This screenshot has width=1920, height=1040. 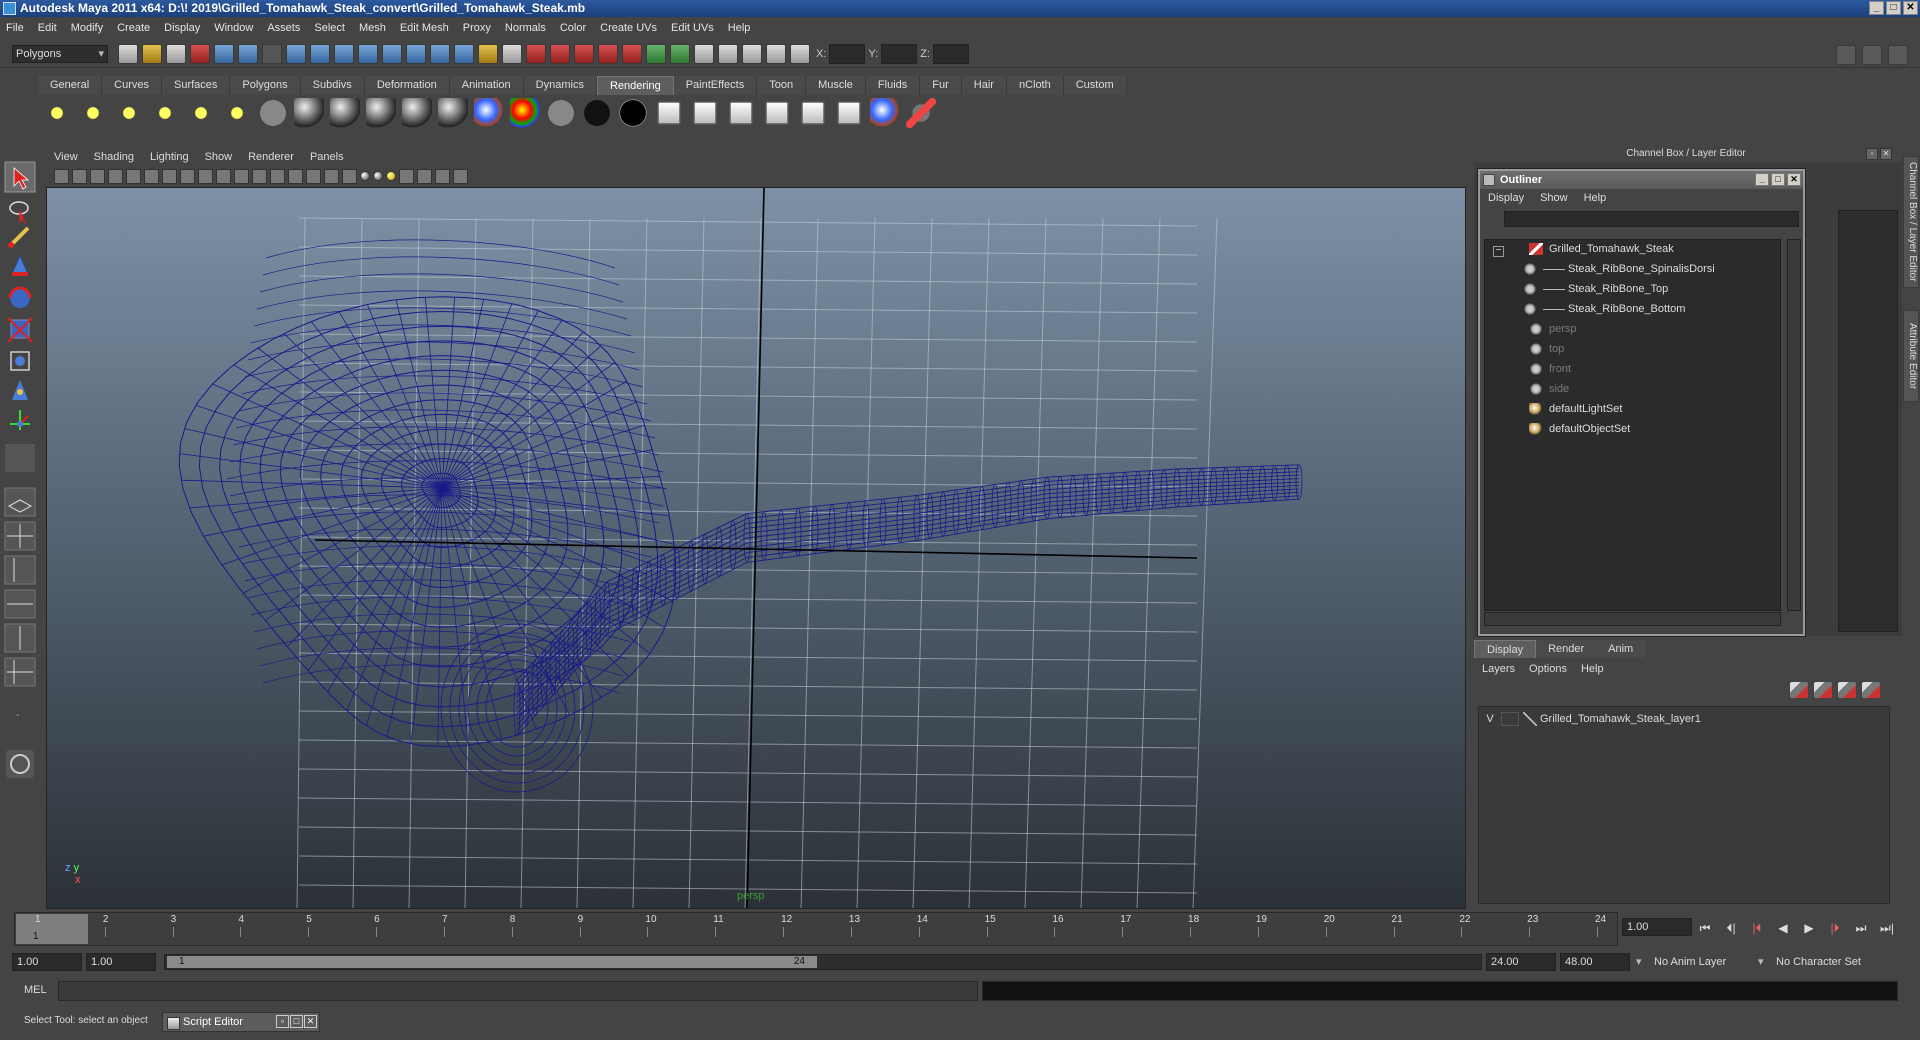 What do you see at coordinates (187, 176) in the screenshot?
I see `film-gate-icon` at bounding box center [187, 176].